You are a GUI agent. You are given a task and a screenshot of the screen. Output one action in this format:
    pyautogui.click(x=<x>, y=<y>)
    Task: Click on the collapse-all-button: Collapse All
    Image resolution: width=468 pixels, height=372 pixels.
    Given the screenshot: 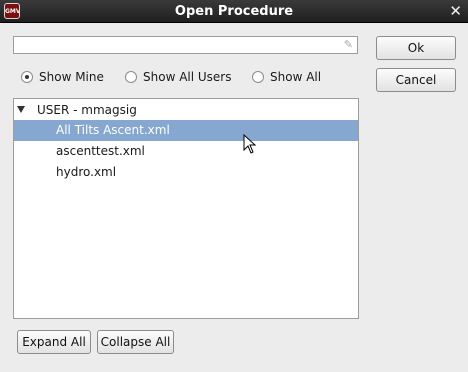 What is the action you would take?
    pyautogui.click(x=135, y=342)
    